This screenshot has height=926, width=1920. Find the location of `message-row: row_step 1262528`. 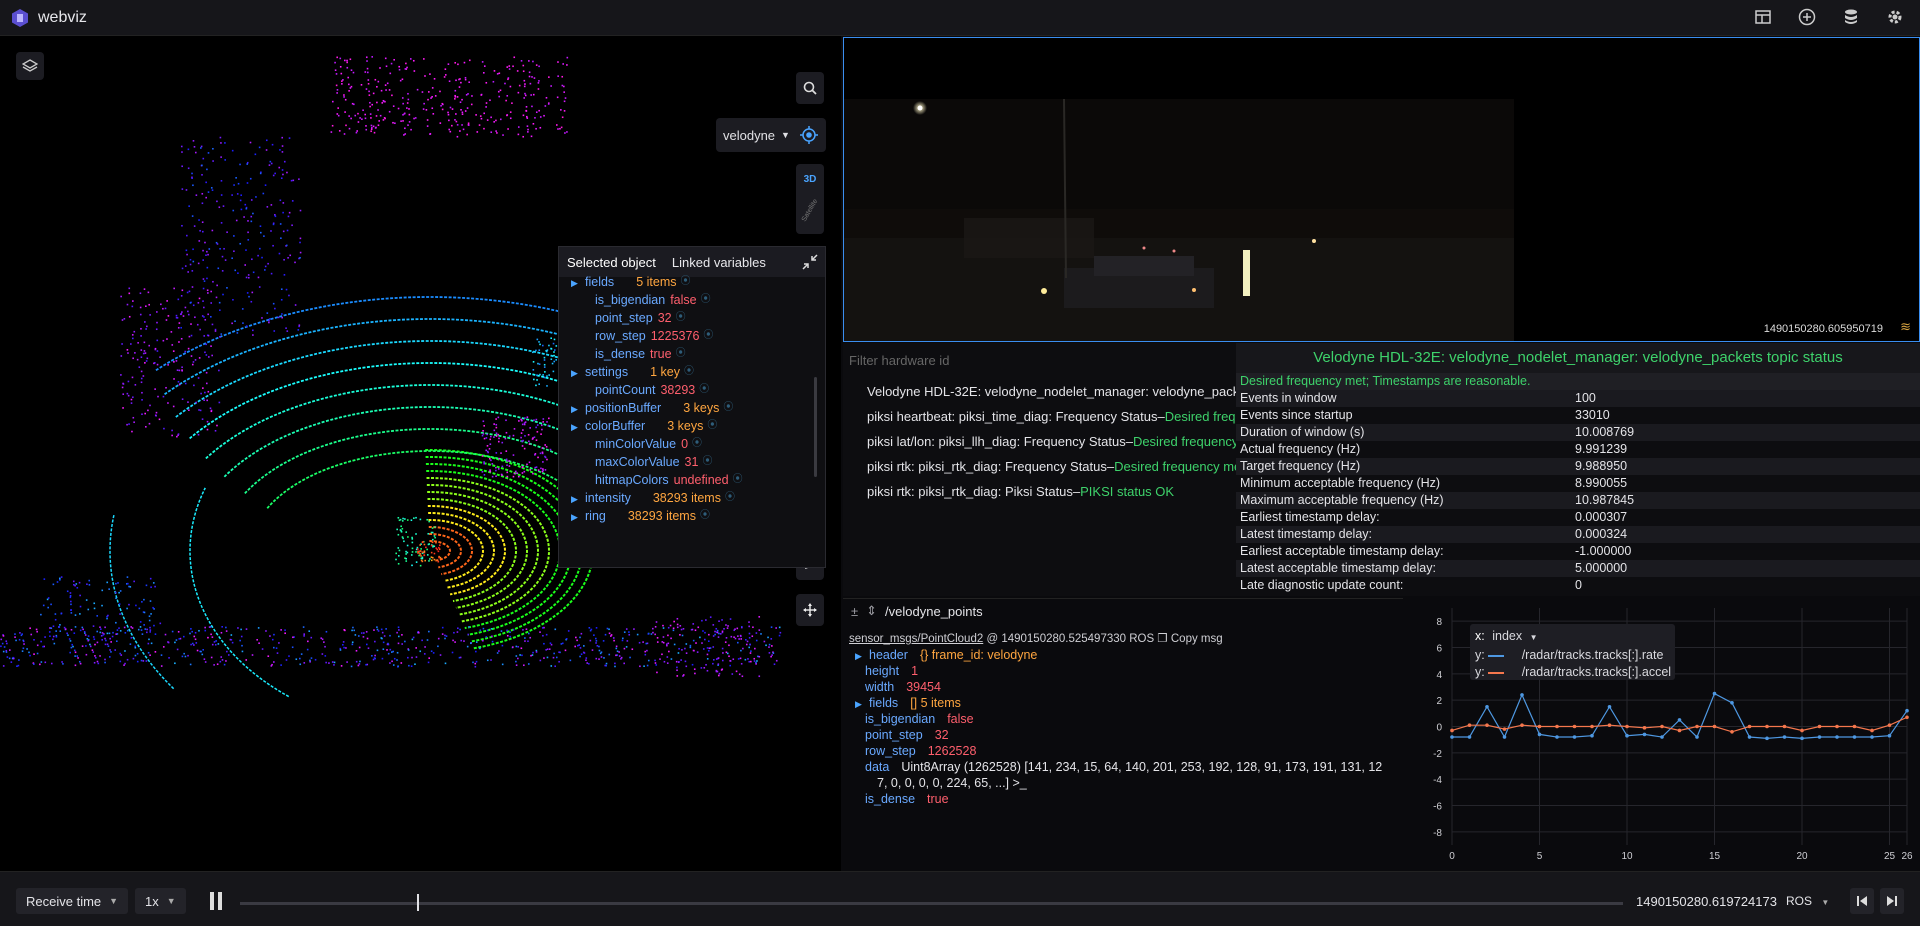

message-row: row_step 1262528 is located at coordinates (1129, 751).